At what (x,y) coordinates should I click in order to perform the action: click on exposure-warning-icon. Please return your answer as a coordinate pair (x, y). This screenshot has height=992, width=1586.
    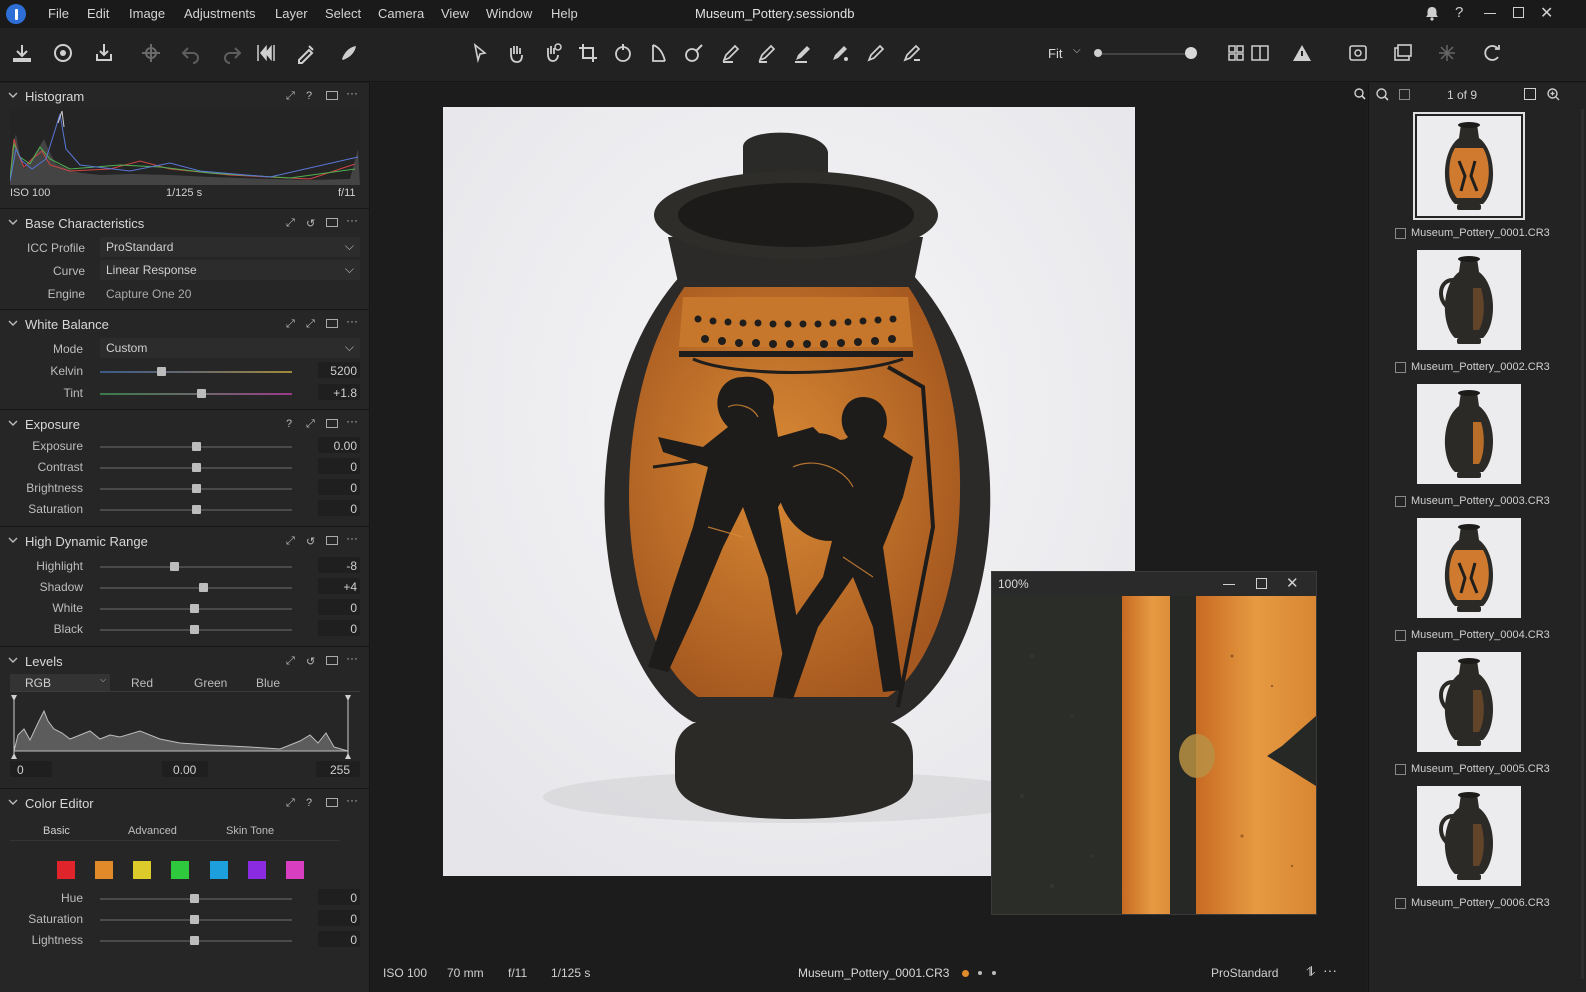
    Looking at the image, I should click on (1302, 53).